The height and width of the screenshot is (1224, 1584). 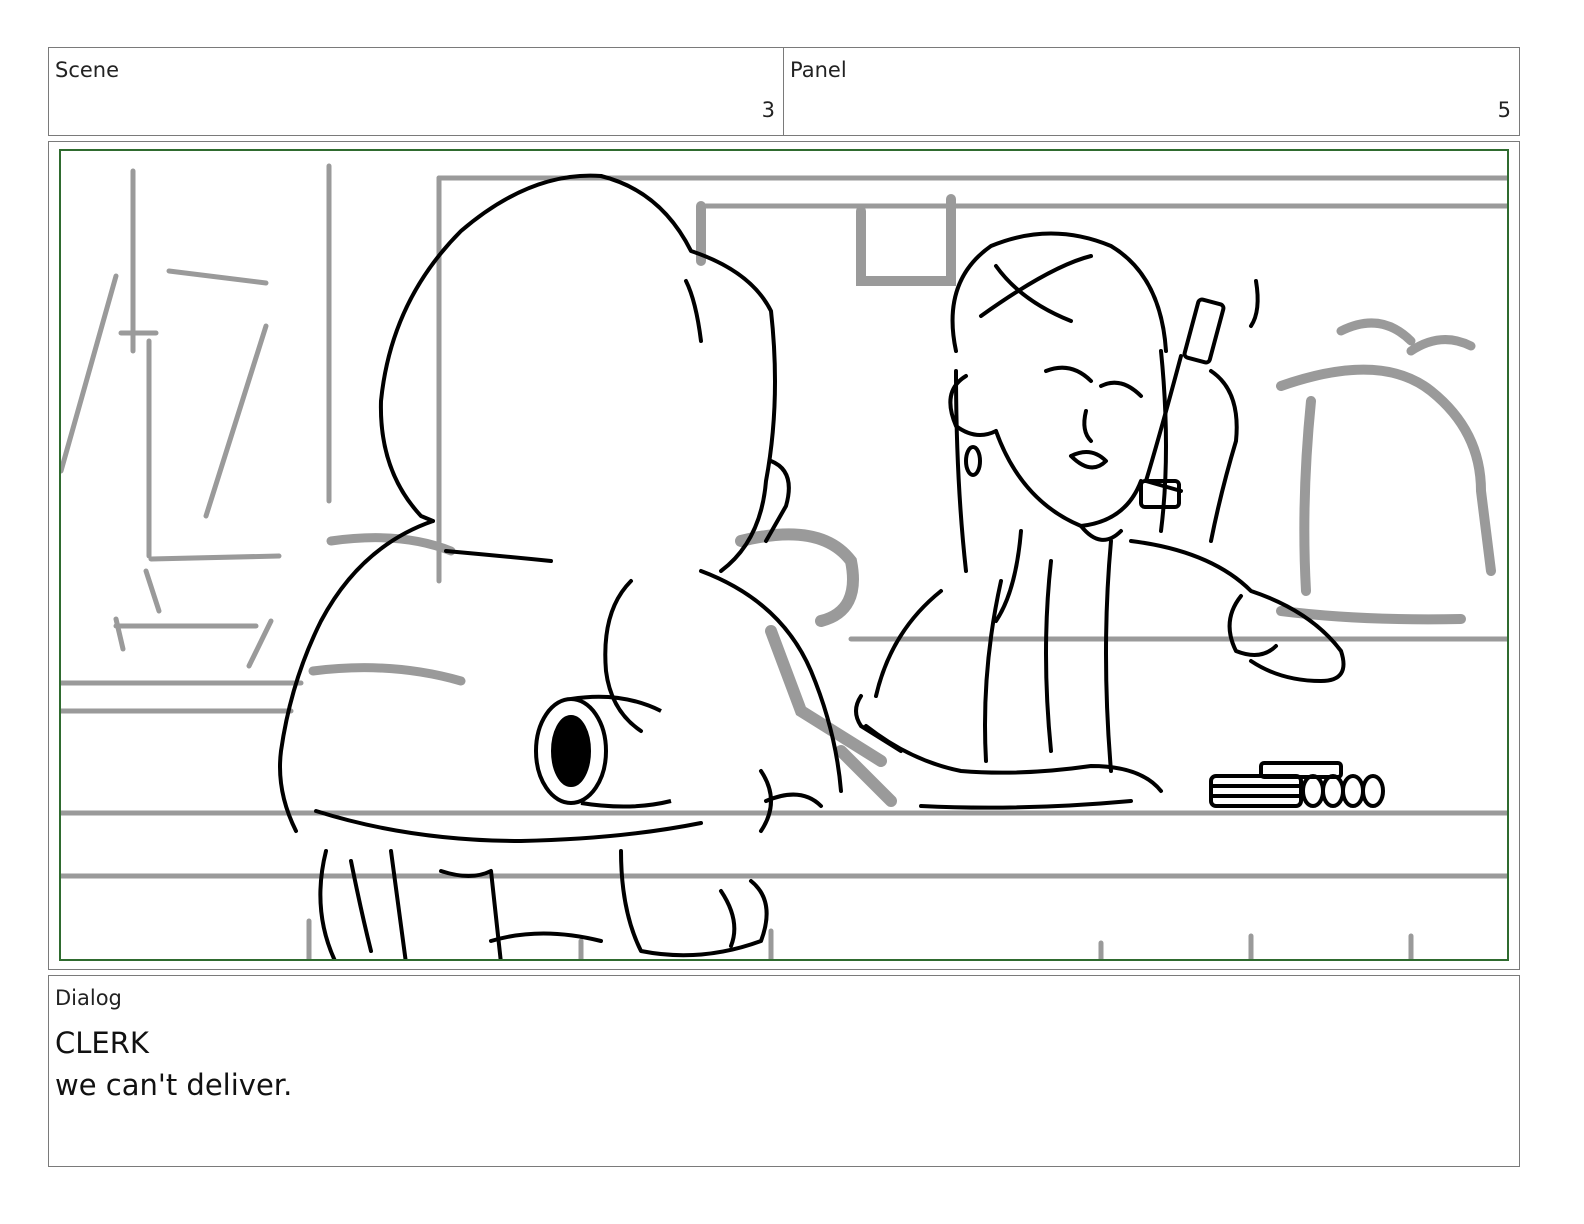 What do you see at coordinates (768, 110) in the screenshot?
I see `scene-number: 3` at bounding box center [768, 110].